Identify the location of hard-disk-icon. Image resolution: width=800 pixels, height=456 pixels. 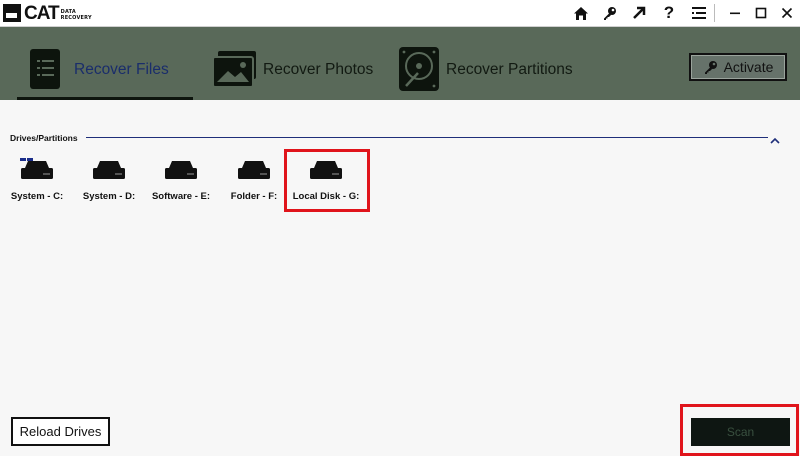
(419, 69).